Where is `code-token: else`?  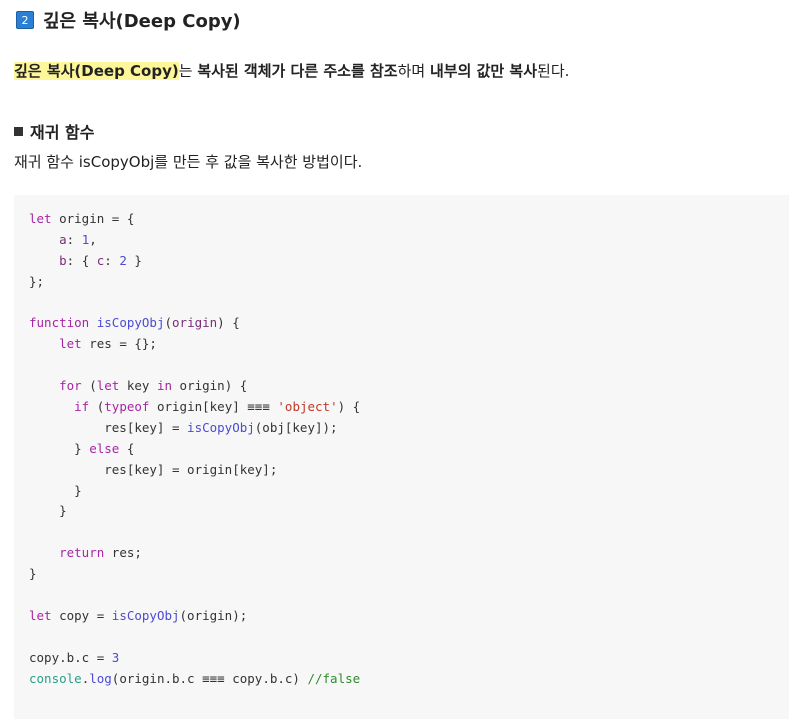
code-token: else is located at coordinates (104, 448).